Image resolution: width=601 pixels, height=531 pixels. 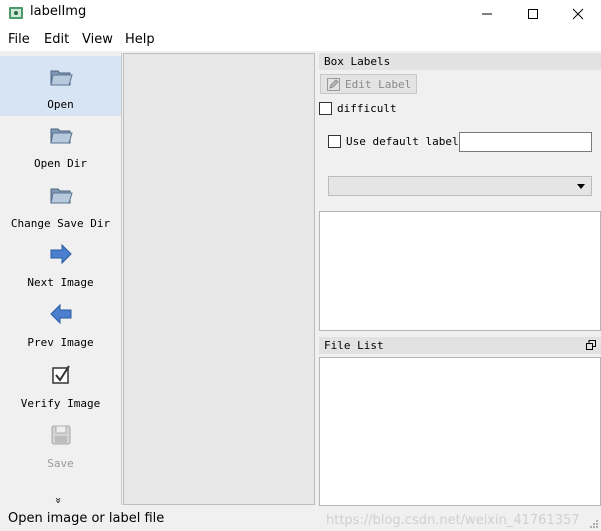 What do you see at coordinates (60, 282) in the screenshot?
I see `next-image-label: Next Image` at bounding box center [60, 282].